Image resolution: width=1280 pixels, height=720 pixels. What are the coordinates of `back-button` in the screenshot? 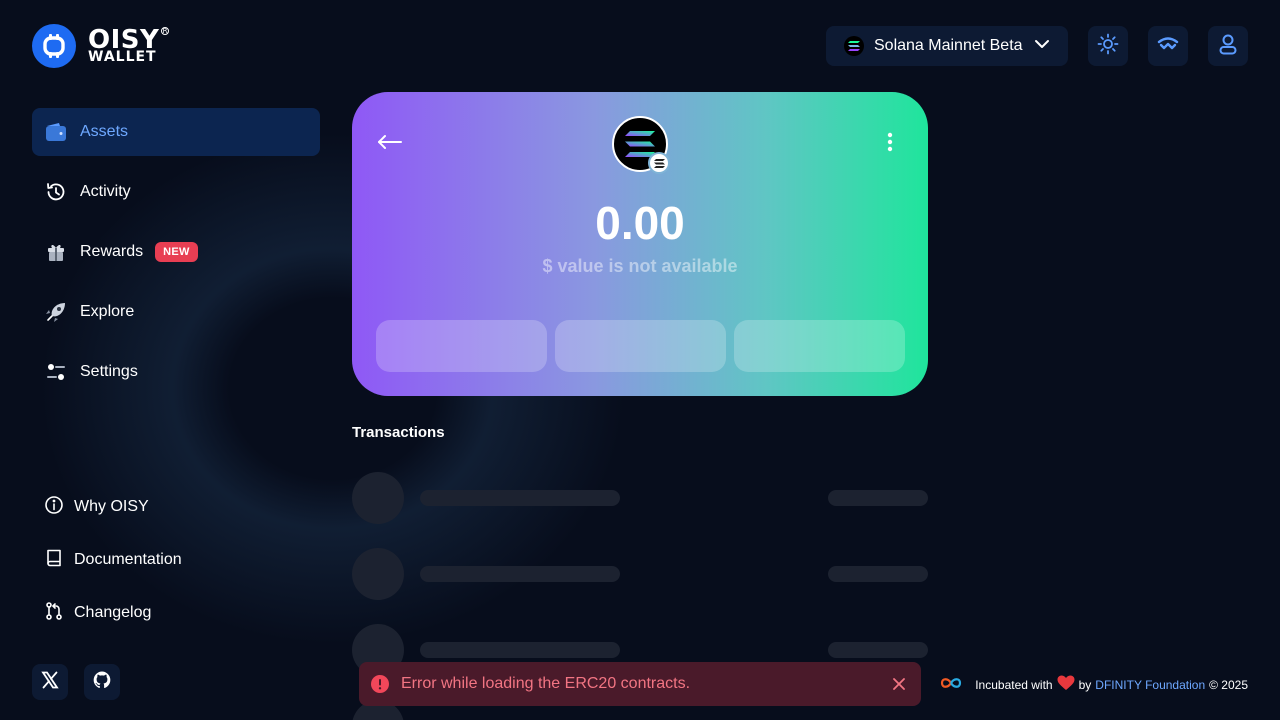 It's located at (390, 144).